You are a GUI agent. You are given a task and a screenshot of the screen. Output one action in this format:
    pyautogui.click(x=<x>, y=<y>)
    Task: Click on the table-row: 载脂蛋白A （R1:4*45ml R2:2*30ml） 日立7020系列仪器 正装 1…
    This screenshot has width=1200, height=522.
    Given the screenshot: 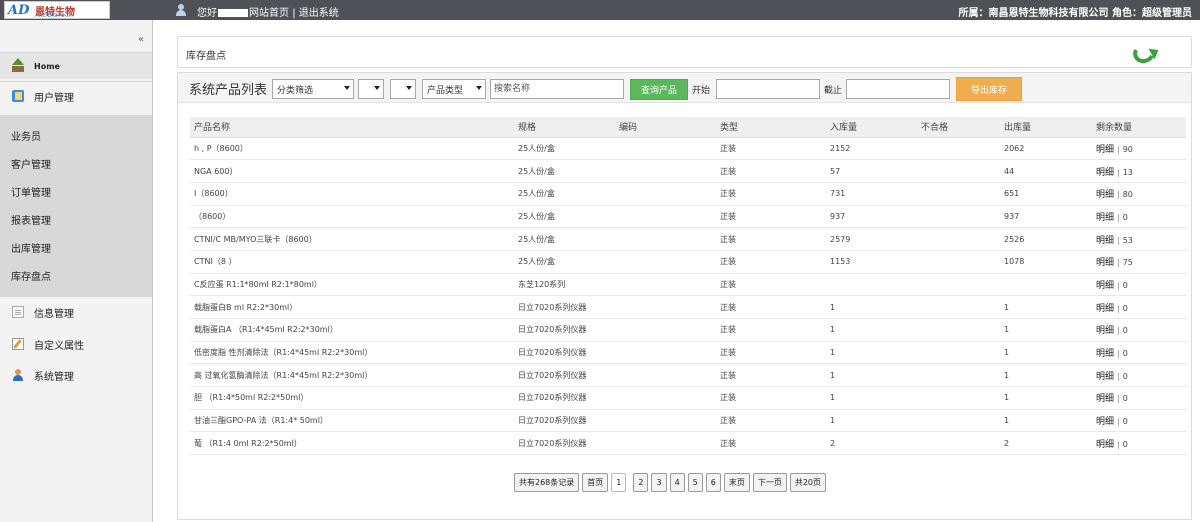 What is the action you would take?
    pyautogui.click(x=688, y=330)
    